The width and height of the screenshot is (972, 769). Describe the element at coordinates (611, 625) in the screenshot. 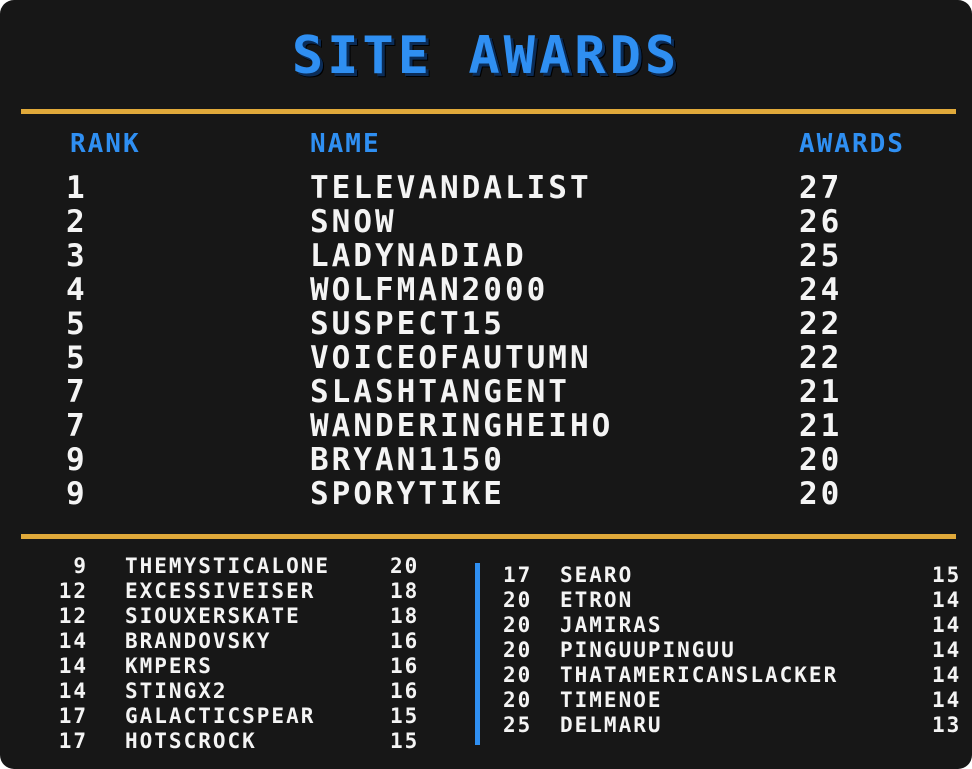

I see `name-cell: JAMIRAS` at that location.